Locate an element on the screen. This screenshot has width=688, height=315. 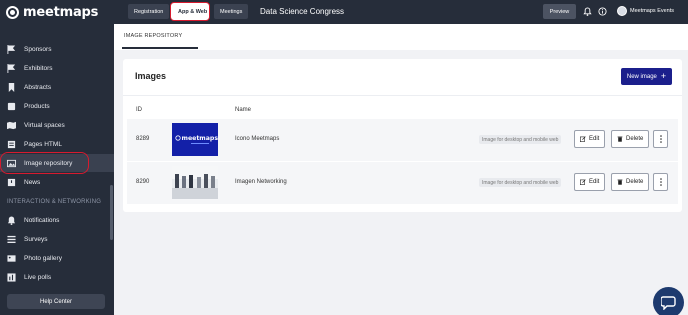
map-icon is located at coordinates (11, 125).